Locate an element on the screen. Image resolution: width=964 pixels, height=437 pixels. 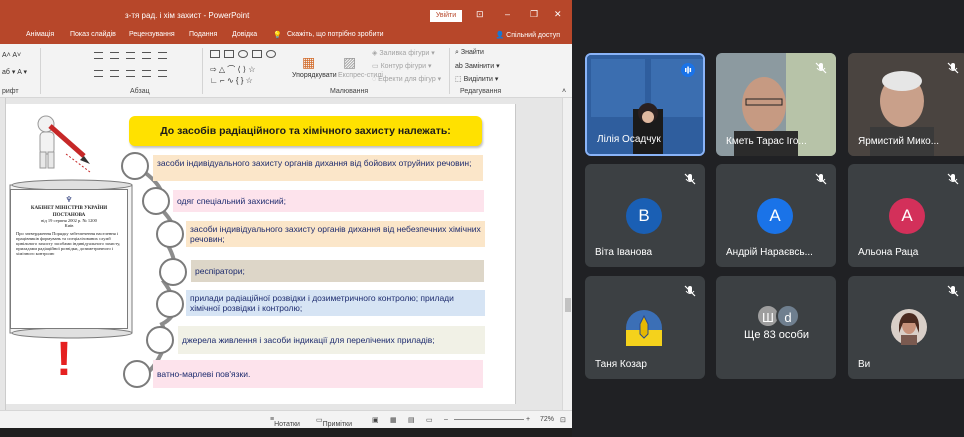
find-button: ⌕ Знайти is located at coordinates (469, 53).